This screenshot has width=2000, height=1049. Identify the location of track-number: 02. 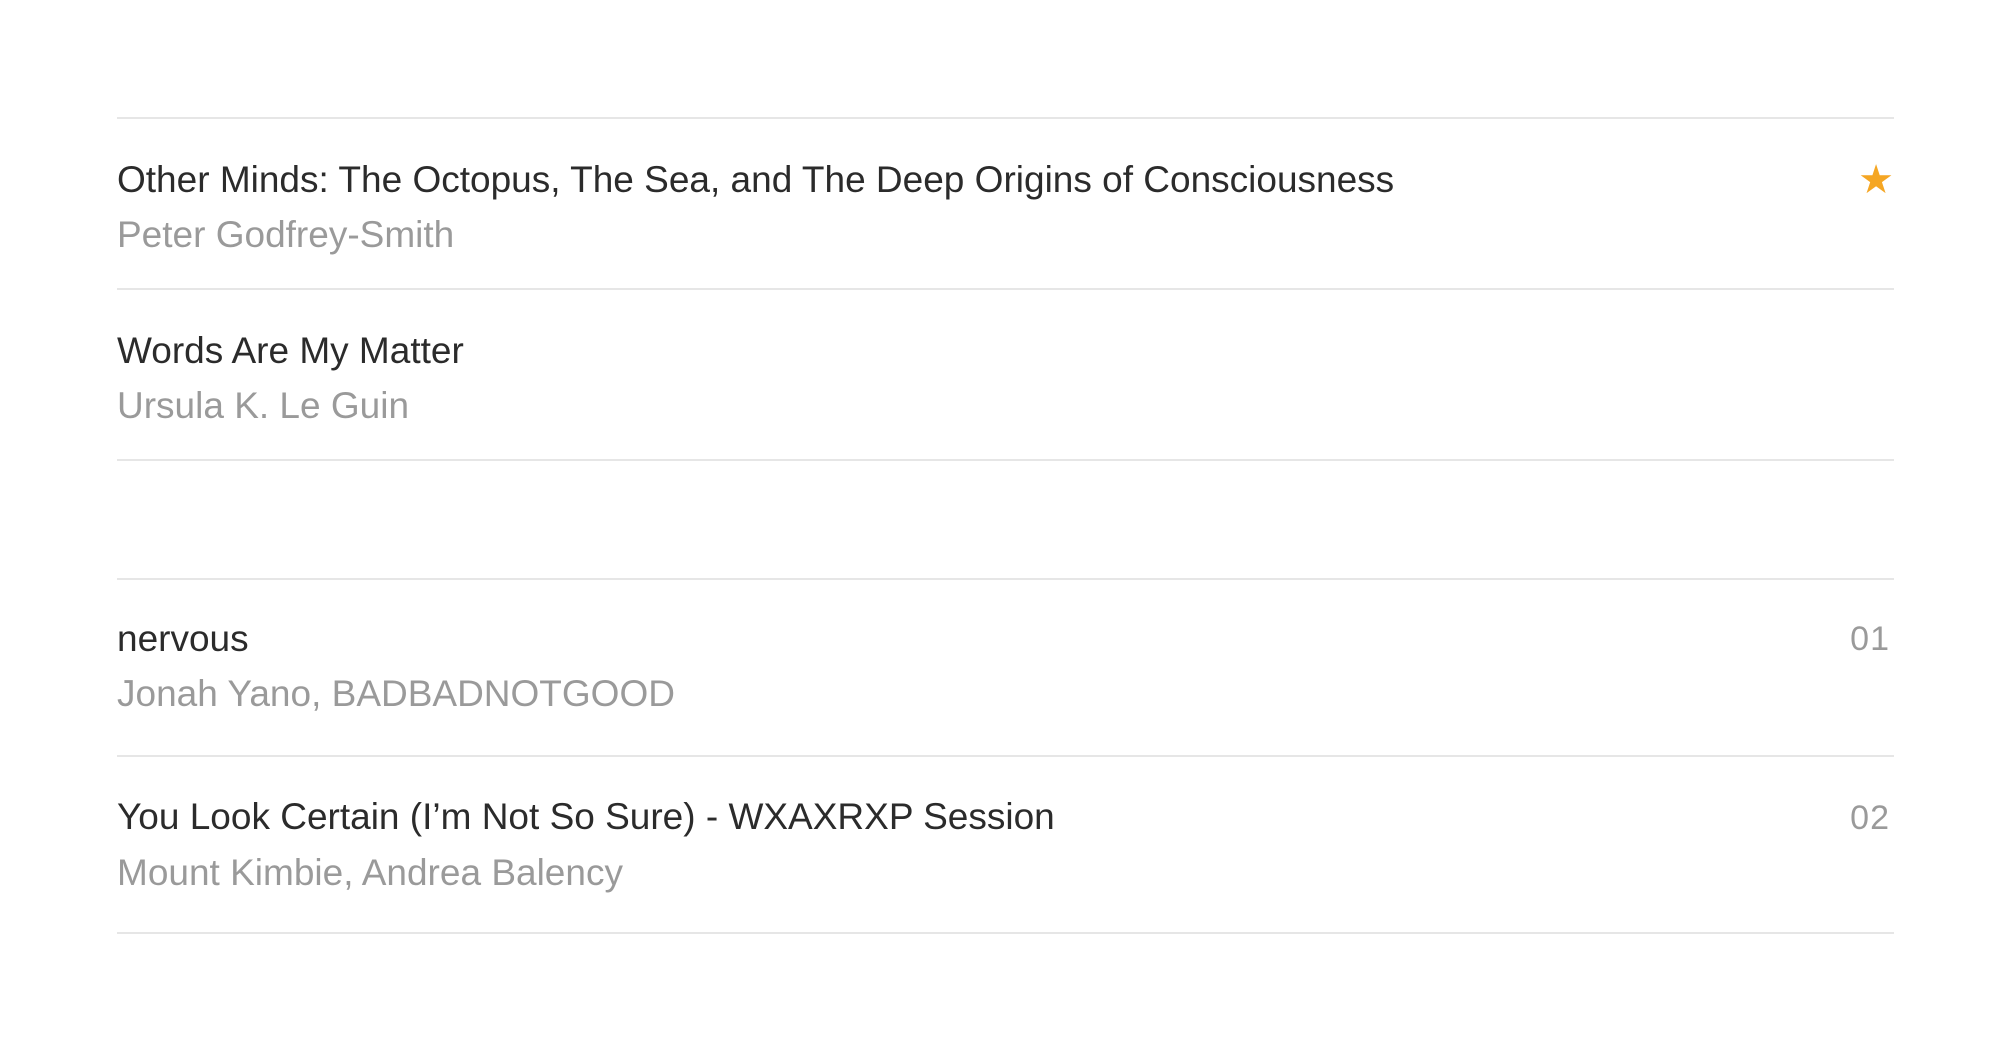
(1870, 818).